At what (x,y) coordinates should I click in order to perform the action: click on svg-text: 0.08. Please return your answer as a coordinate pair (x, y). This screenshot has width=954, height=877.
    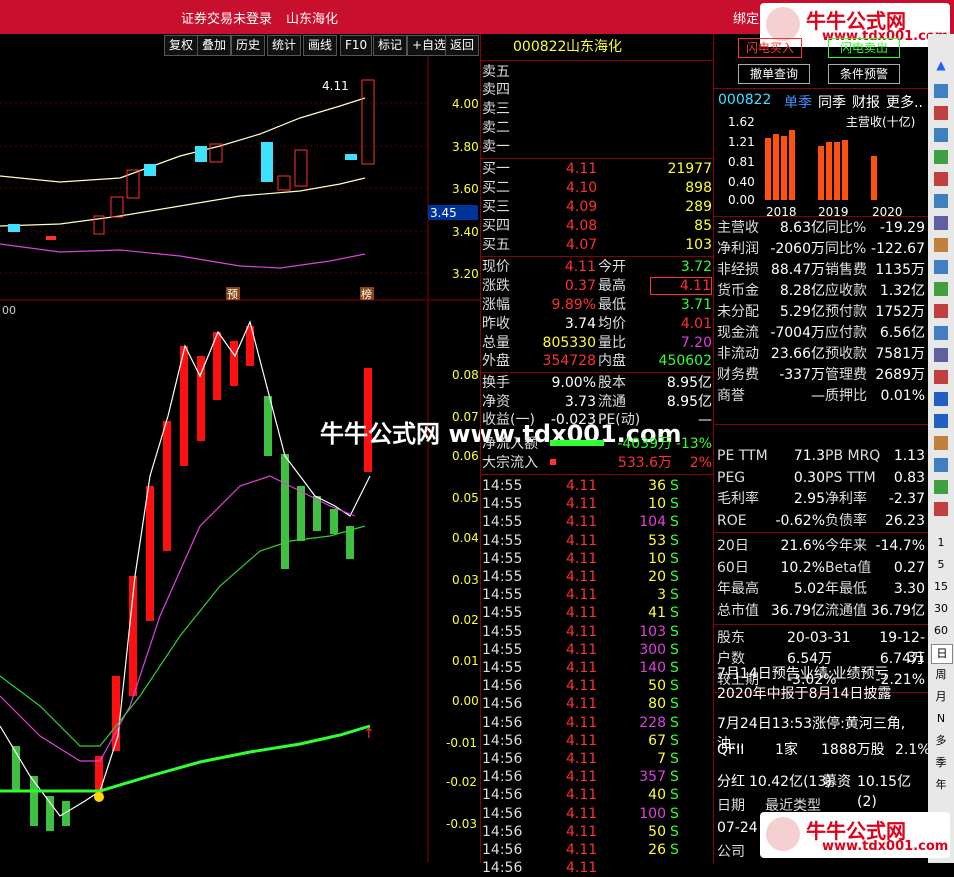
    Looking at the image, I should click on (465, 375).